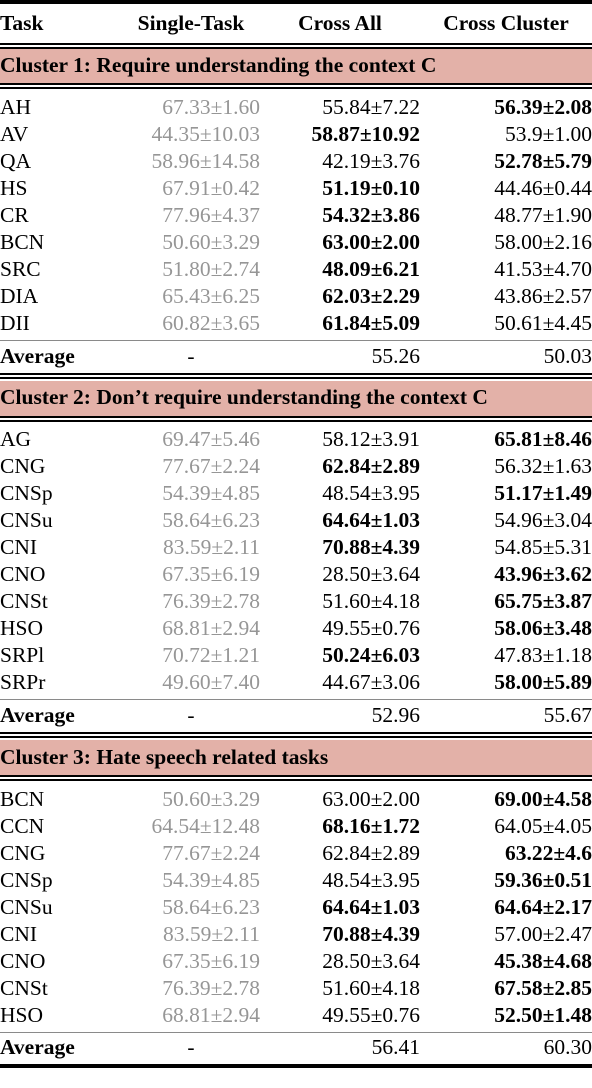 Image resolution: width=592 pixels, height=1088 pixels. I want to click on cell-cross-cluster: 64.05±4.05, so click(543, 825).